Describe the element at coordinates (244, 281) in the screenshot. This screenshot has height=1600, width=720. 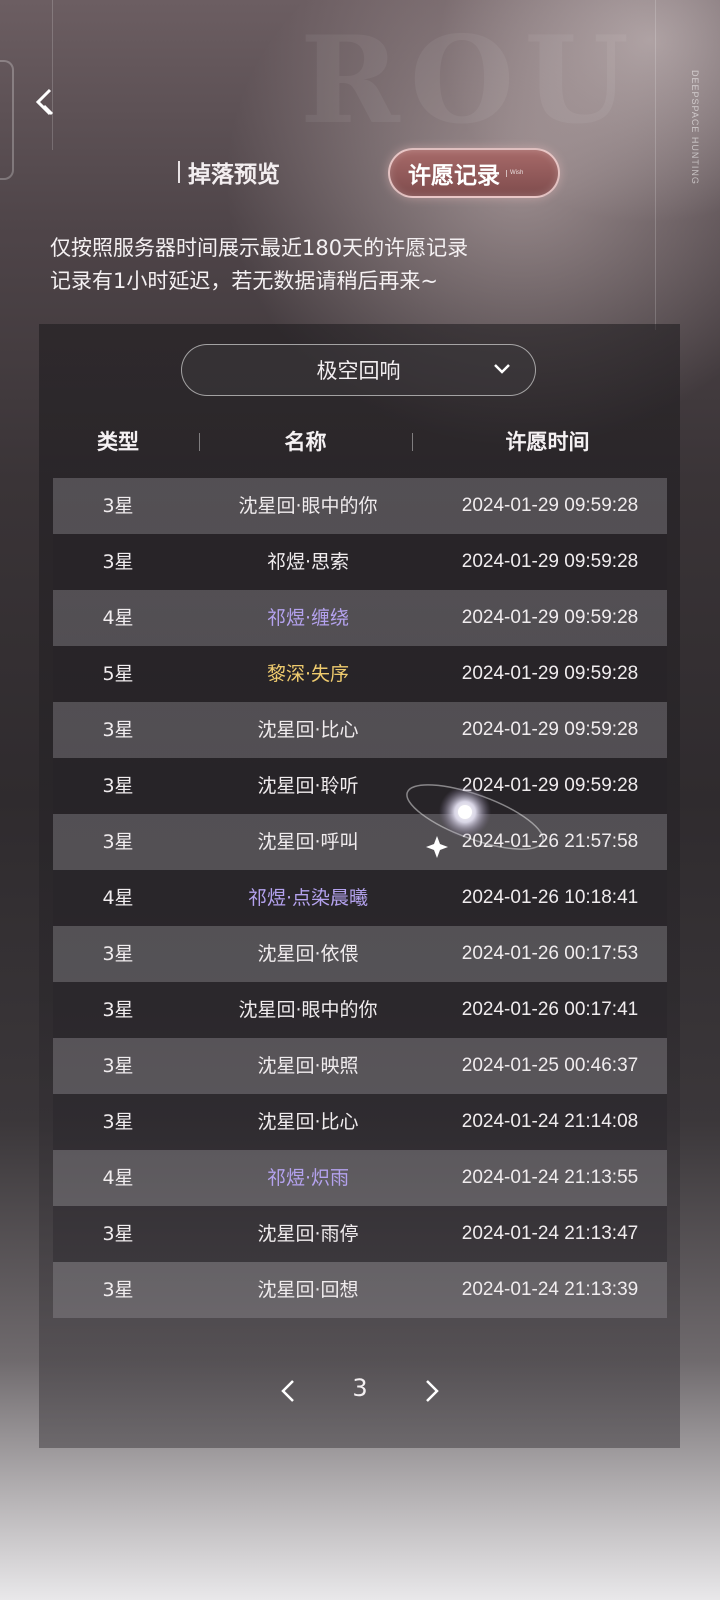
I see `notice-line-2: 记录有1小时延迟，若无数据请稍后再来~` at that location.